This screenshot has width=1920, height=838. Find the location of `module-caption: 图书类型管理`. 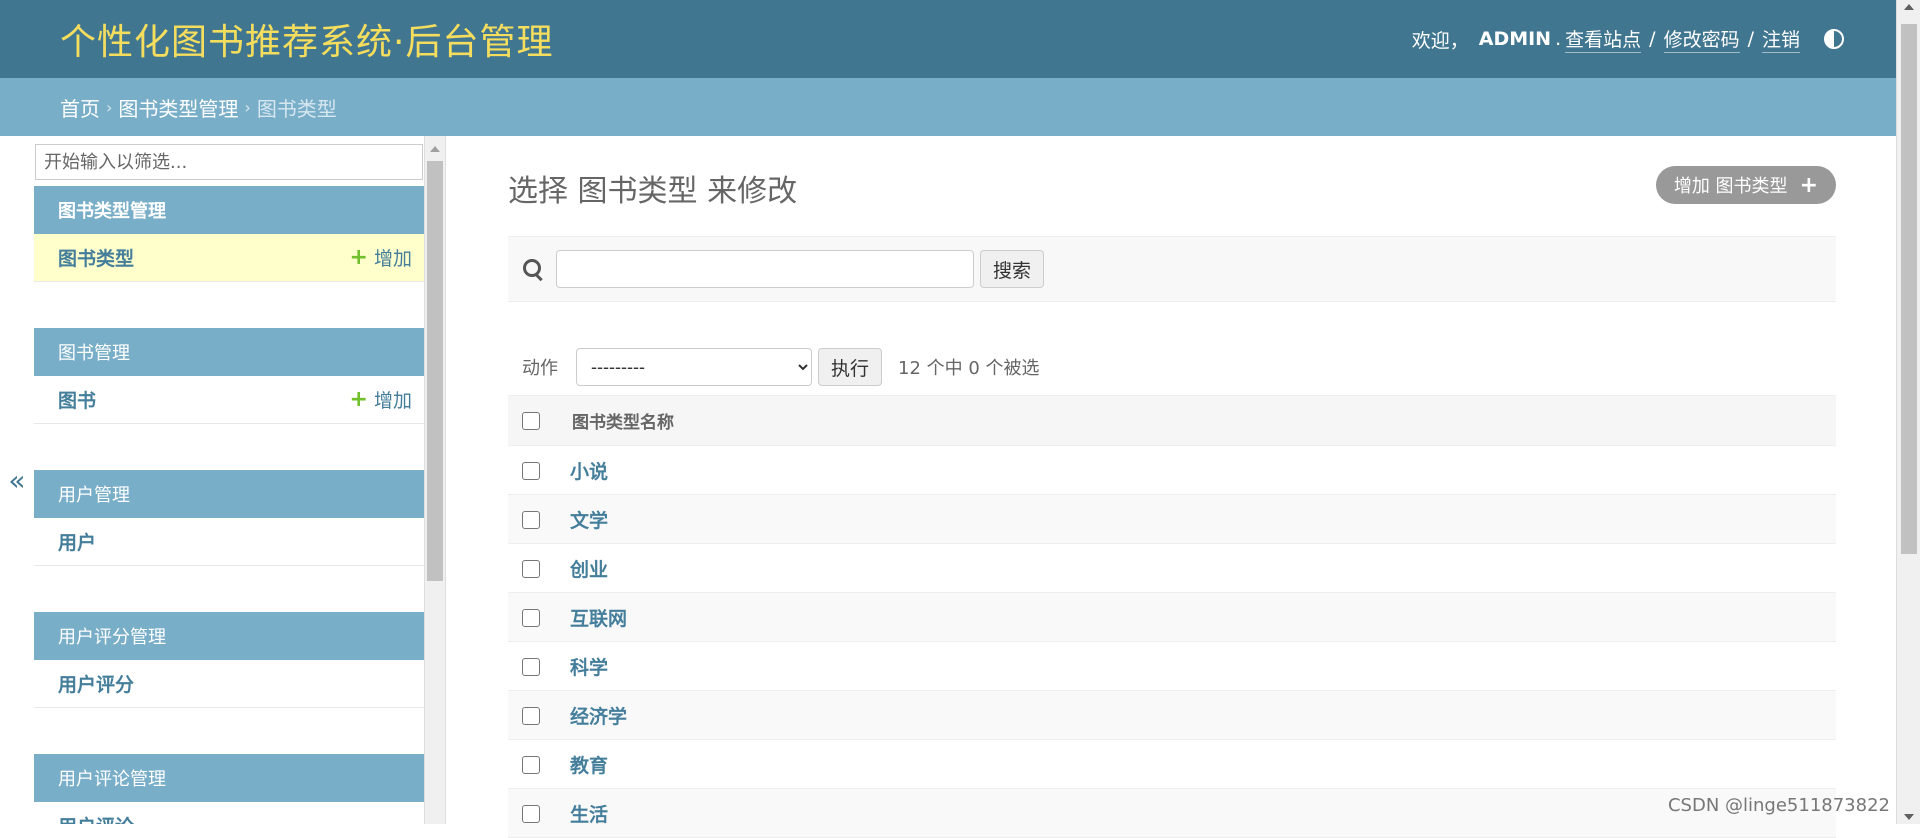

module-caption: 图书类型管理 is located at coordinates (229, 210).